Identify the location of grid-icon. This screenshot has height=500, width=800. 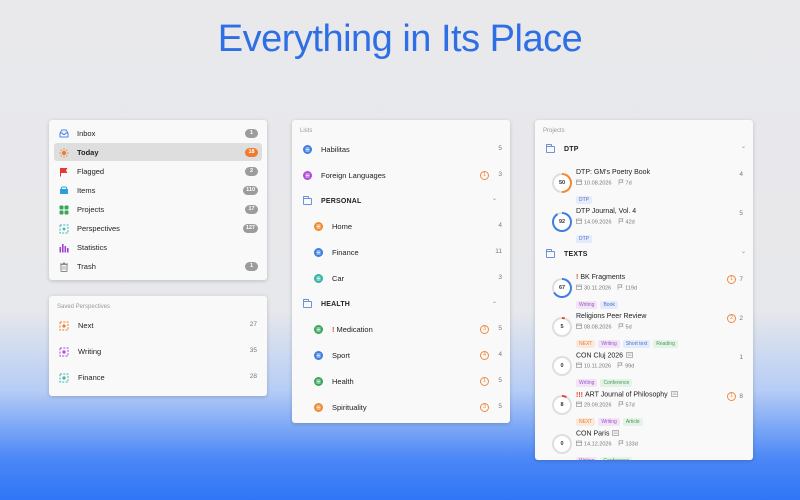
(64, 209).